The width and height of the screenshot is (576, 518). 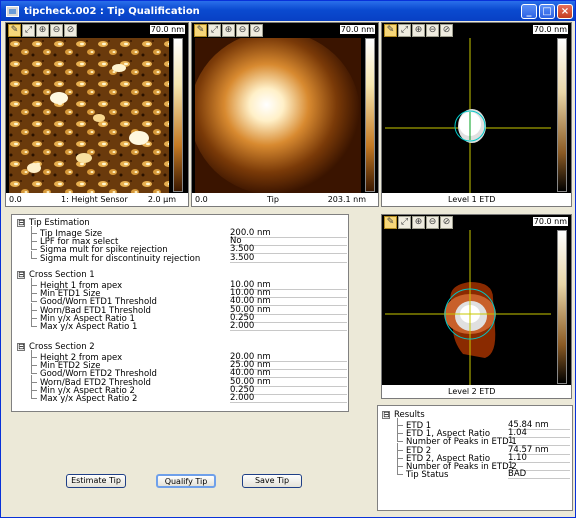 What do you see at coordinates (468, 116) in the screenshot?
I see `level1-etd-image` at bounding box center [468, 116].